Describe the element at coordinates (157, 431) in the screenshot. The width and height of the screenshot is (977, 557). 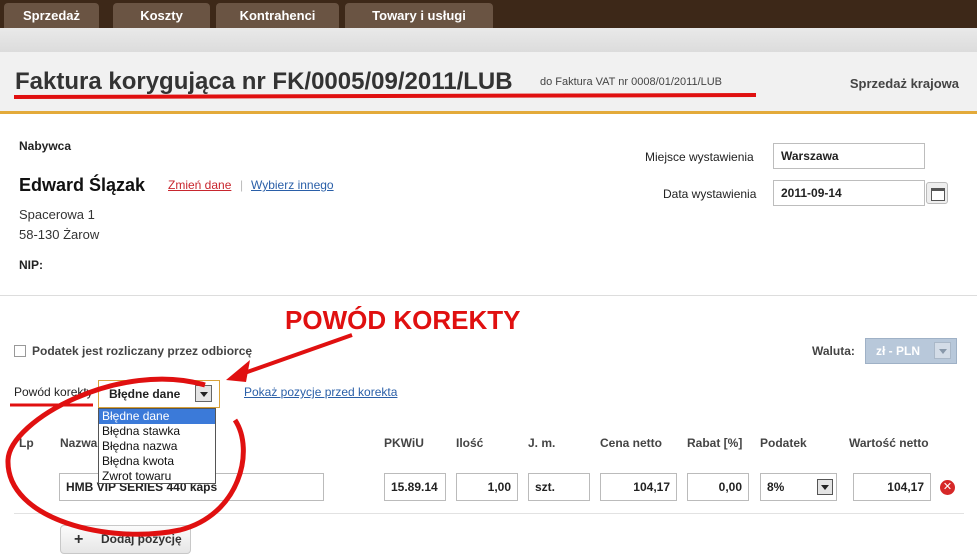
I see `reason-option: Błędna stawka` at that location.